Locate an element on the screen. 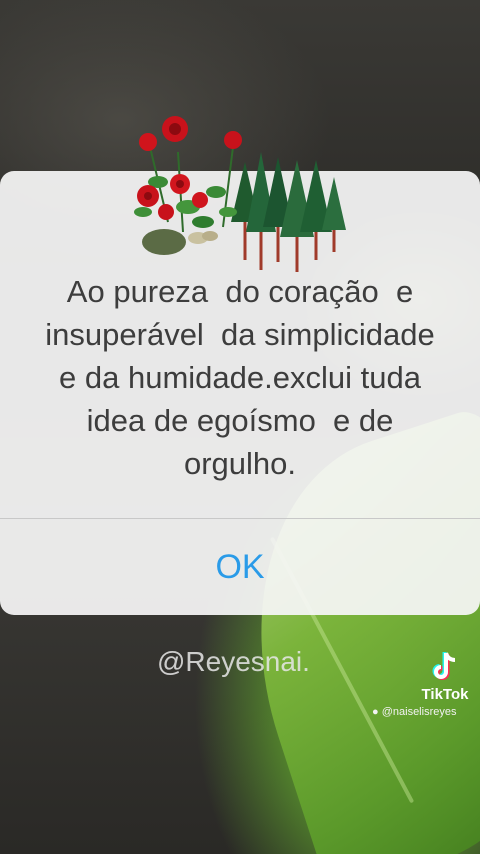 This screenshot has width=480, height=854. person-icon: ● is located at coordinates (375, 712).